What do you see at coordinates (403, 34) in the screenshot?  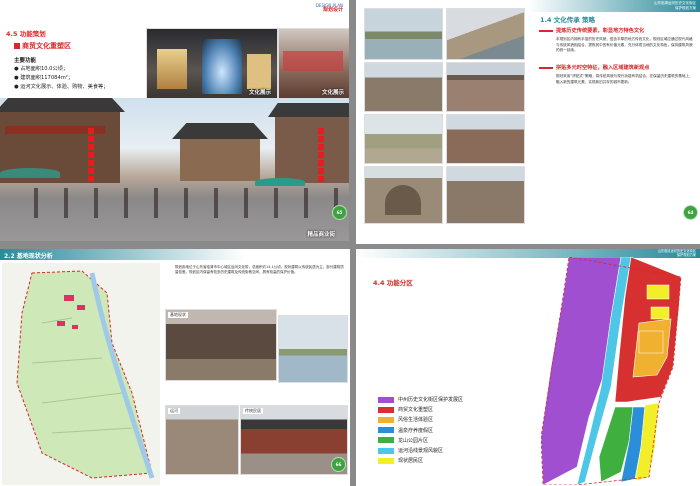 I see `canal-photo` at bounding box center [403, 34].